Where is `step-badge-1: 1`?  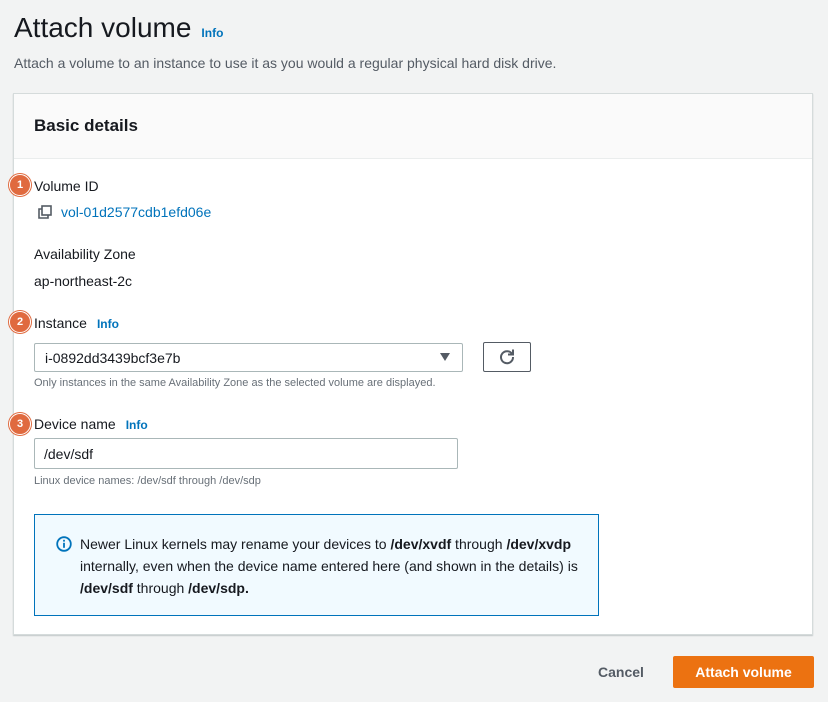 step-badge-1: 1 is located at coordinates (20, 185).